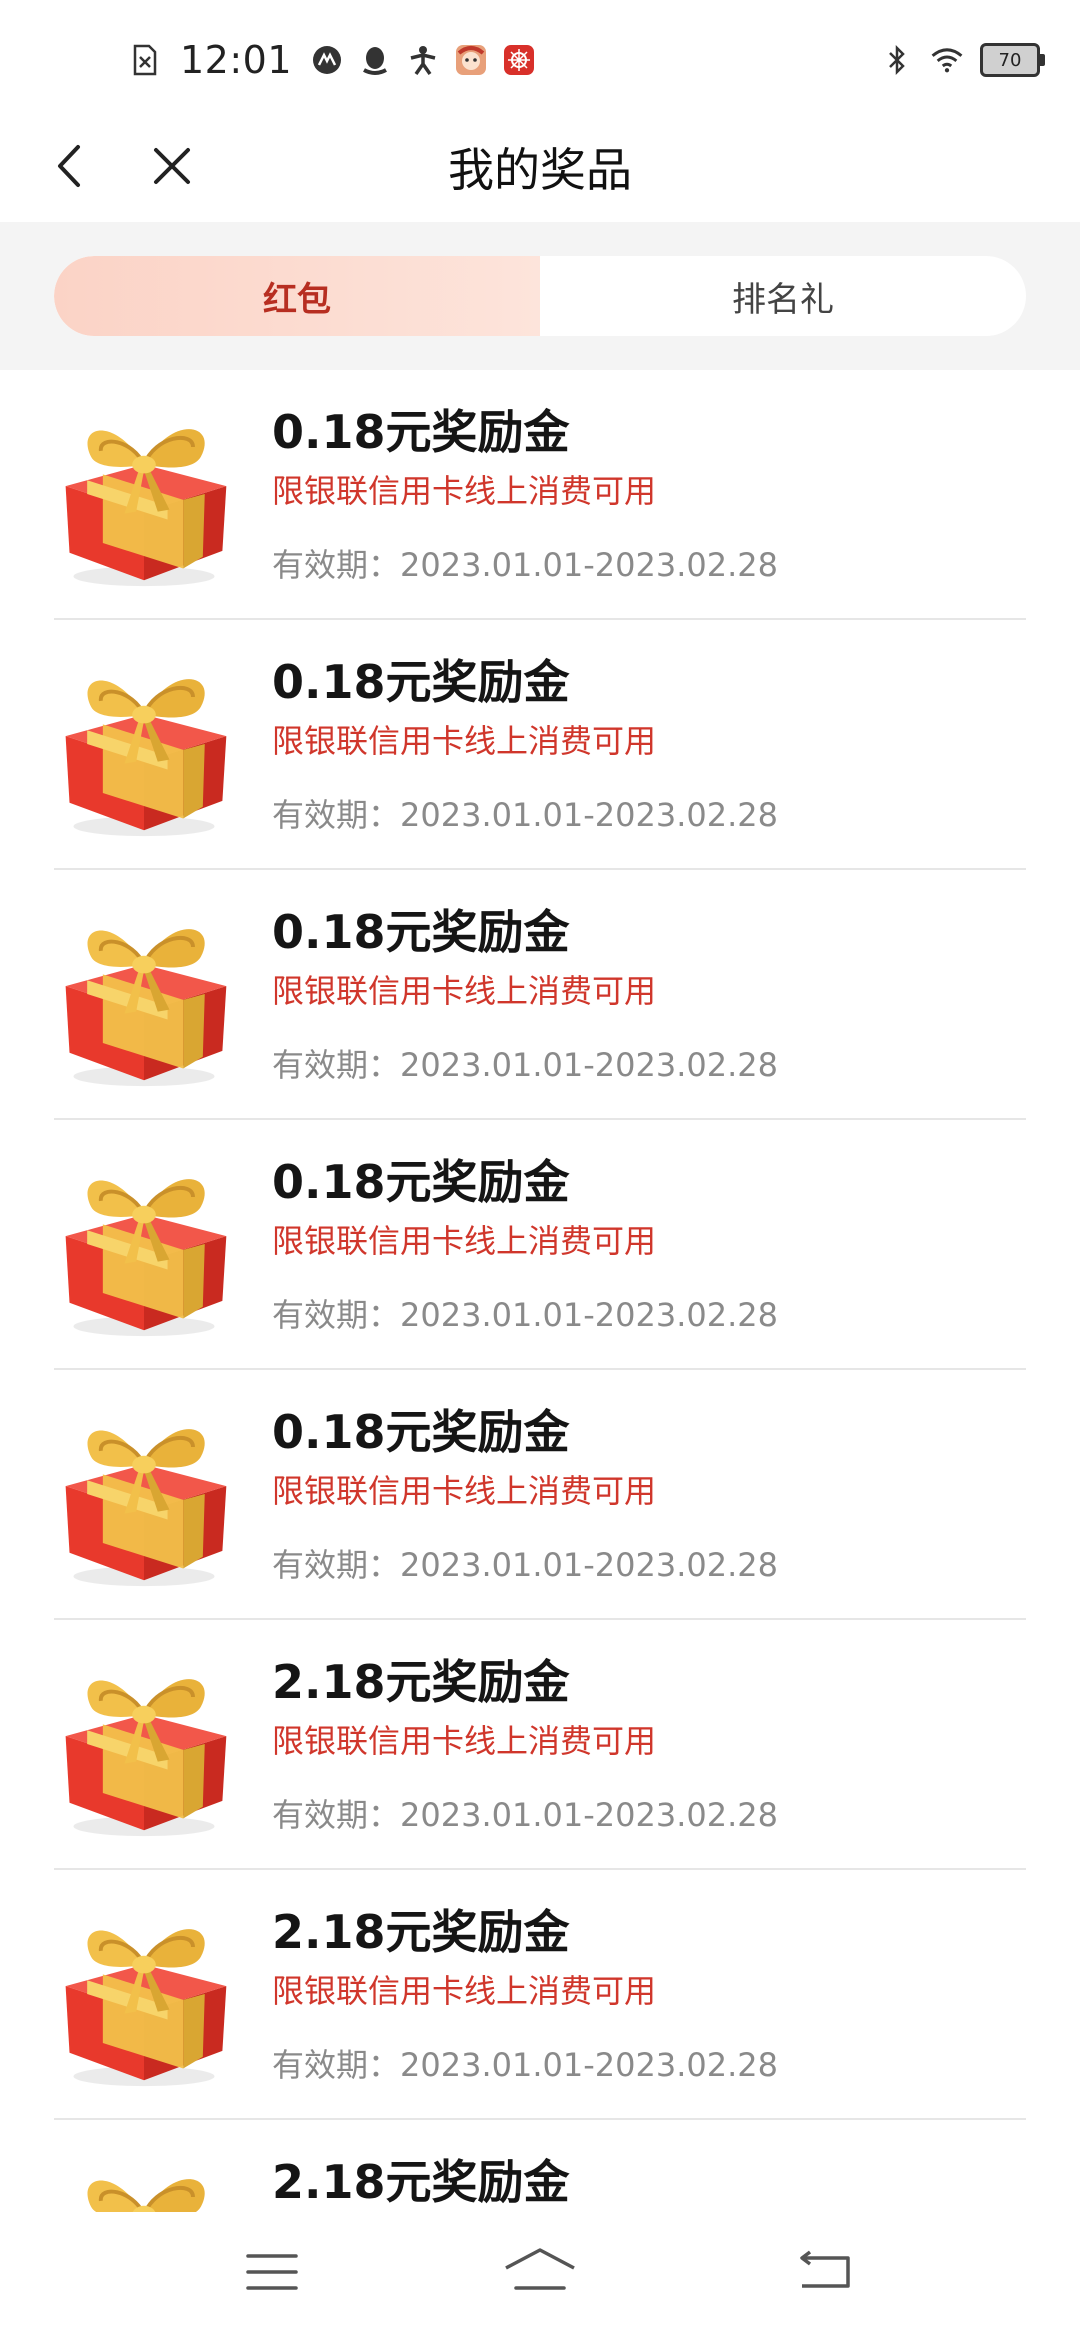  Describe the element at coordinates (327, 60) in the screenshot. I see `app-icon` at that location.